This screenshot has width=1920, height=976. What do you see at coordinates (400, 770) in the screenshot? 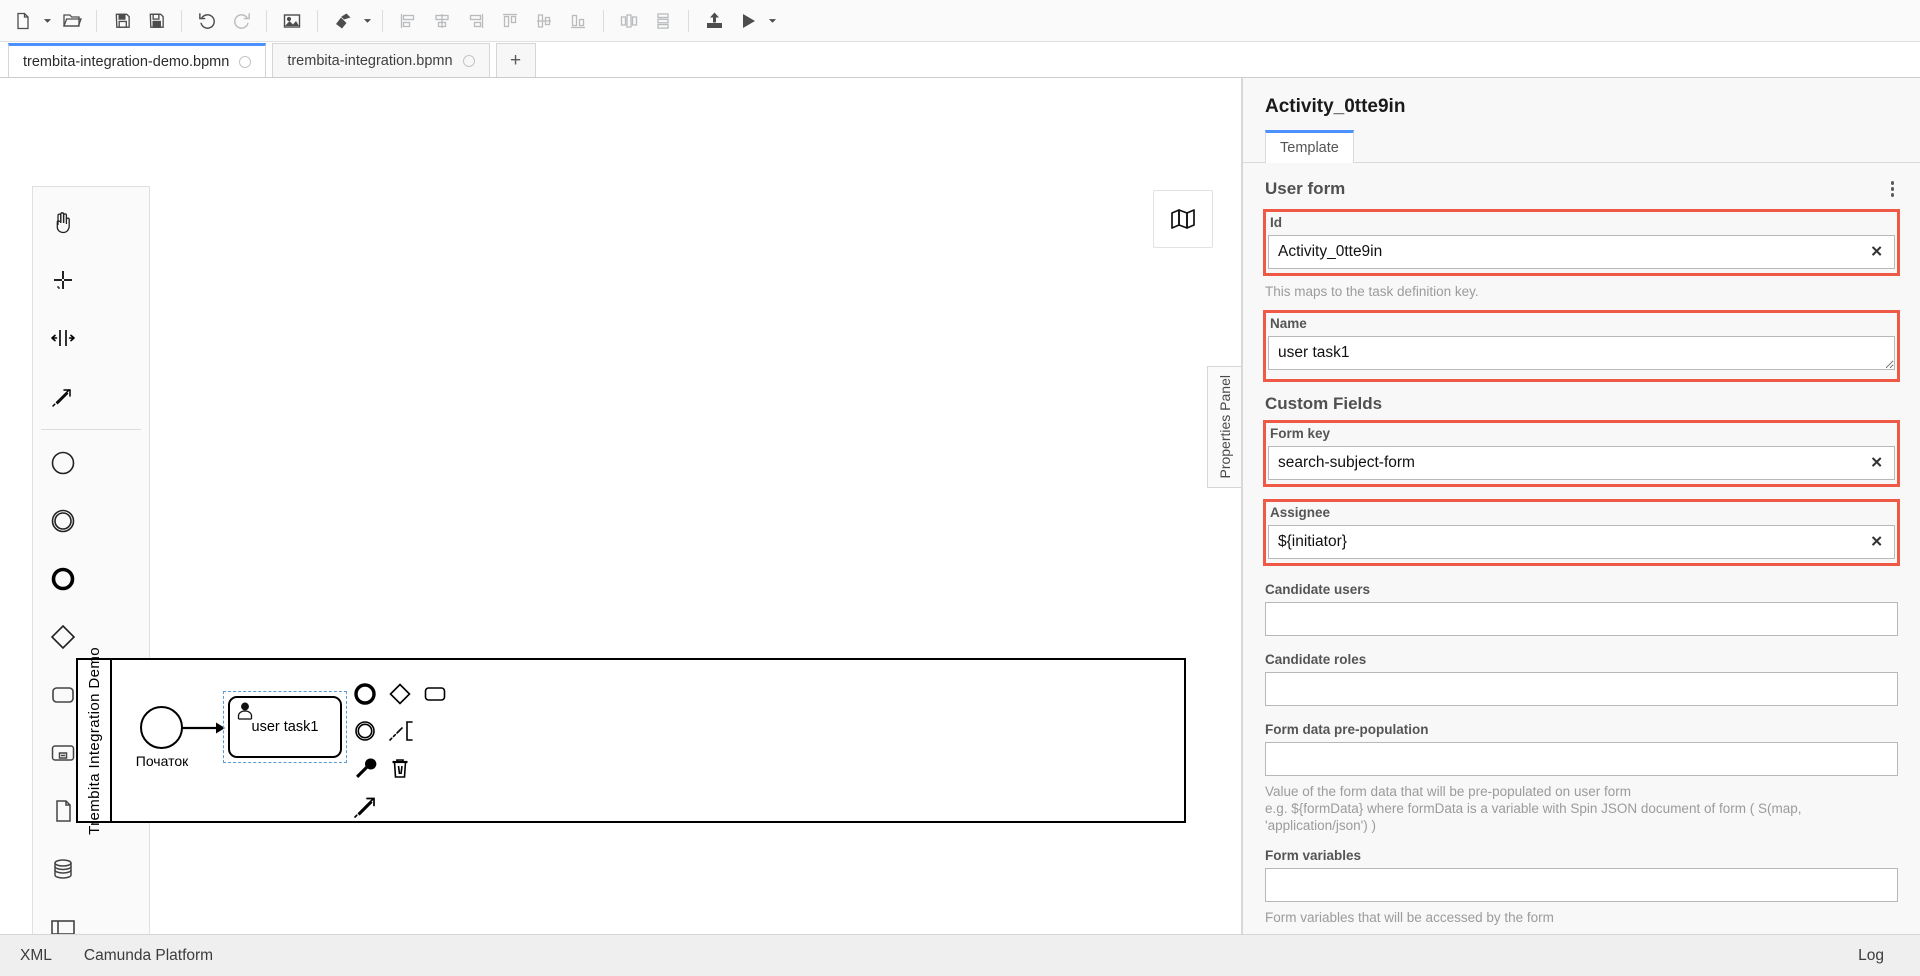
I see `context-pad-delete-element` at bounding box center [400, 770].